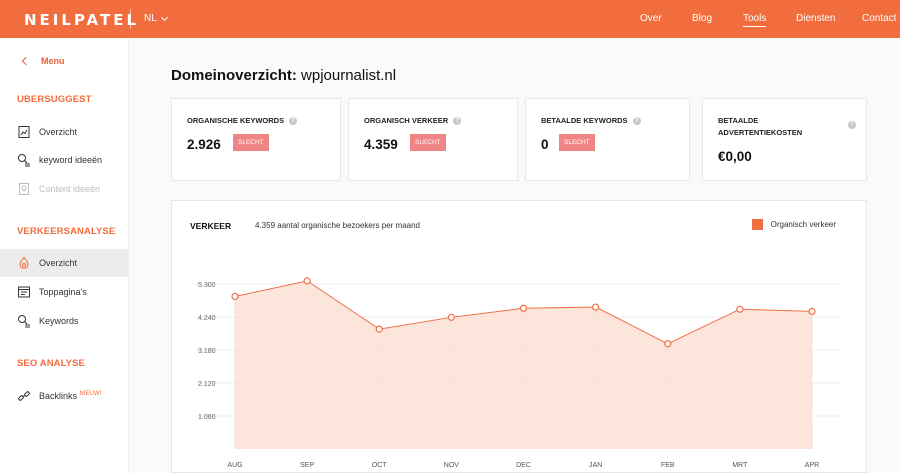 This screenshot has width=900, height=473. Describe the element at coordinates (234, 465) in the screenshot. I see `x-tick-label: AUG` at that location.